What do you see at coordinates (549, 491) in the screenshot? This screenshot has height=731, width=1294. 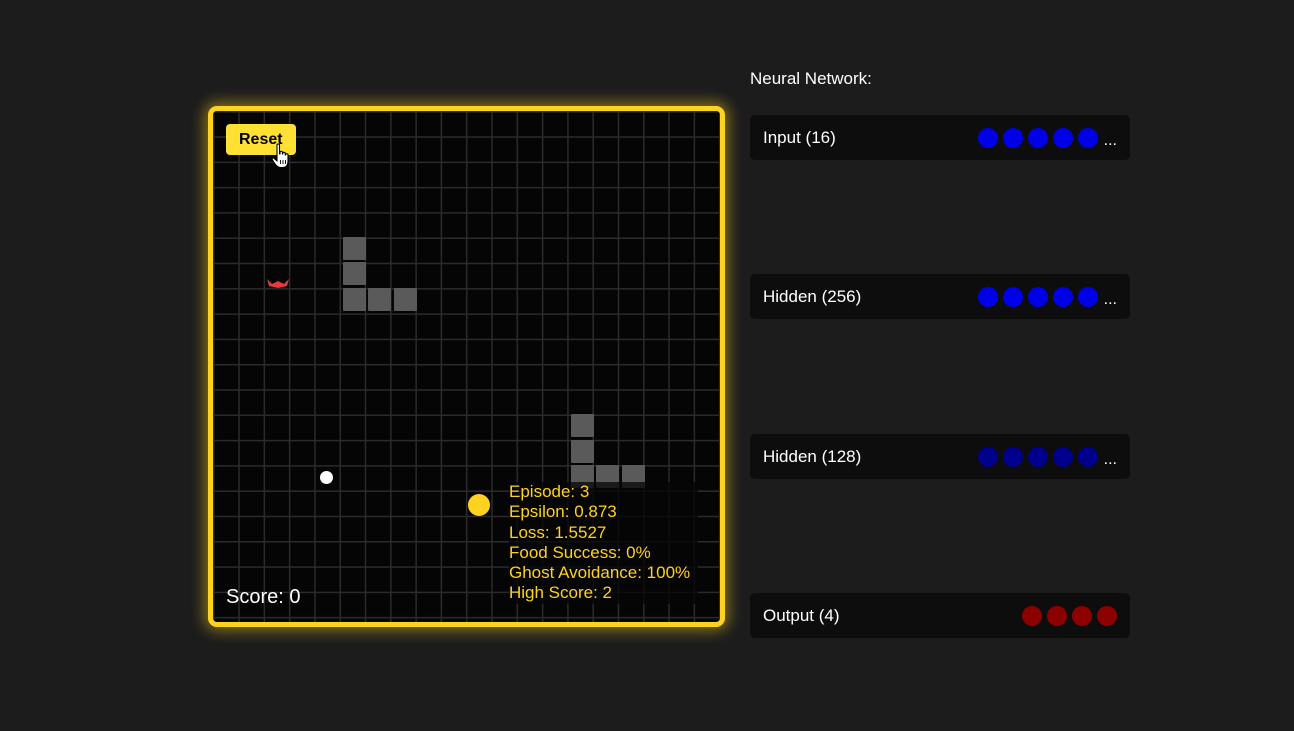 I see `stat-episode: Episode: 3` at bounding box center [549, 491].